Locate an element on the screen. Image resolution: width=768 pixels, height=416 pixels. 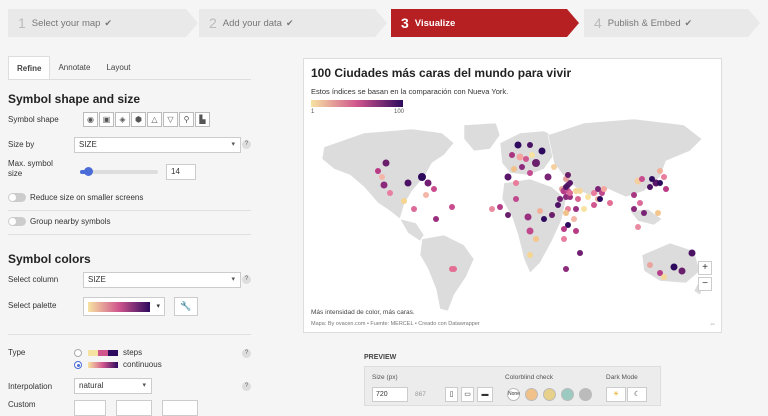
triangle-up-icon: △ is located at coordinates (154, 119).